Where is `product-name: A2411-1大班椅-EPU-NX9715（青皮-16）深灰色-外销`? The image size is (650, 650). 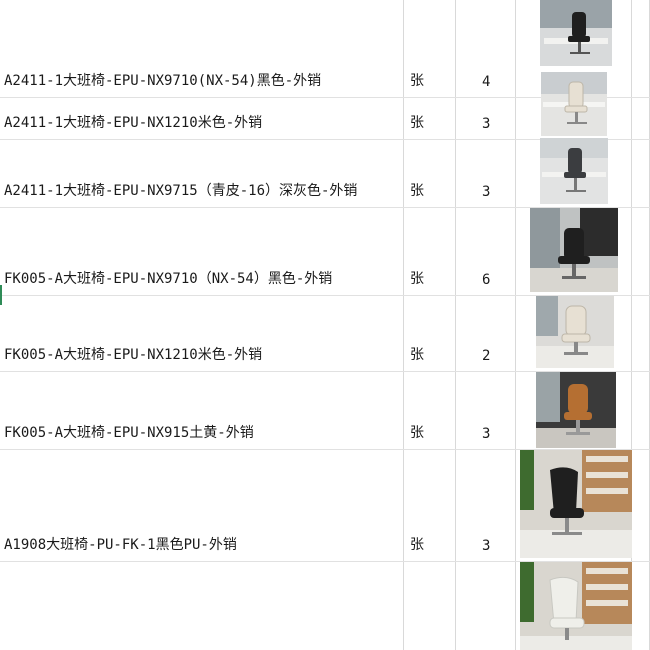 product-name: A2411-1大班椅-EPU-NX9715（青皮-16）深灰色-外销 is located at coordinates (181, 191).